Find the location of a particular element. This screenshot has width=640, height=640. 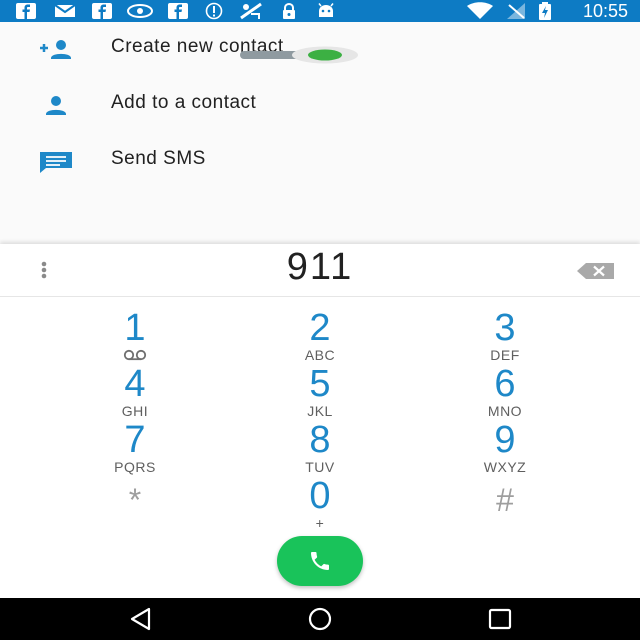

back-icon is located at coordinates (141, 619).